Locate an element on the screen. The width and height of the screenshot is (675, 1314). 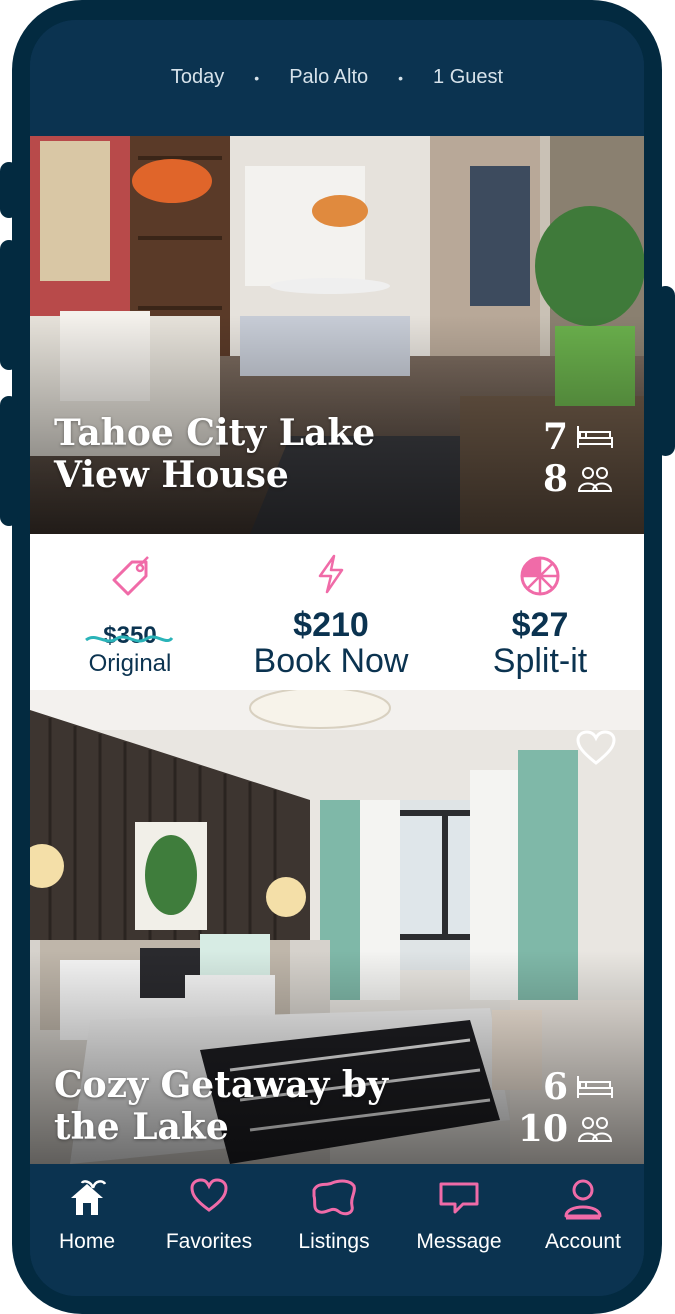
listings-icon is located at coordinates (334, 1197).